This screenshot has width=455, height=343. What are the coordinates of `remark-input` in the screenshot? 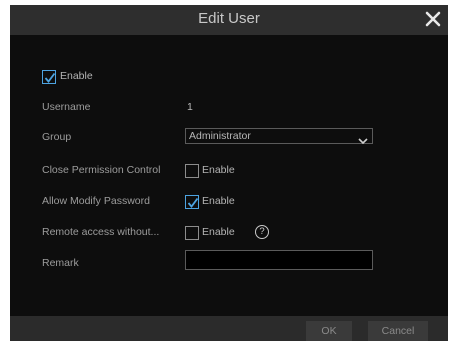 It's located at (279, 260).